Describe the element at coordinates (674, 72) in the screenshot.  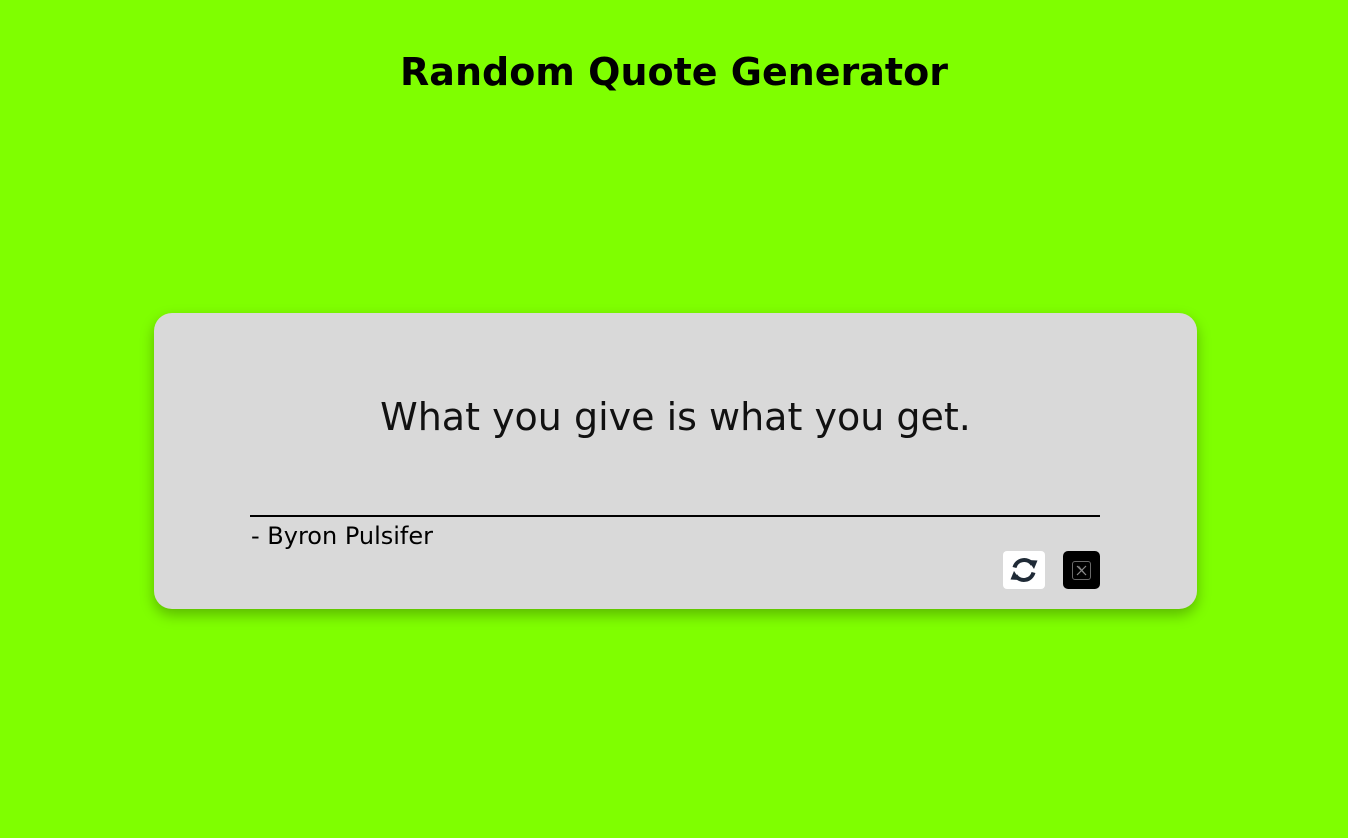
I see `page-title: Random Quote Generator` at that location.